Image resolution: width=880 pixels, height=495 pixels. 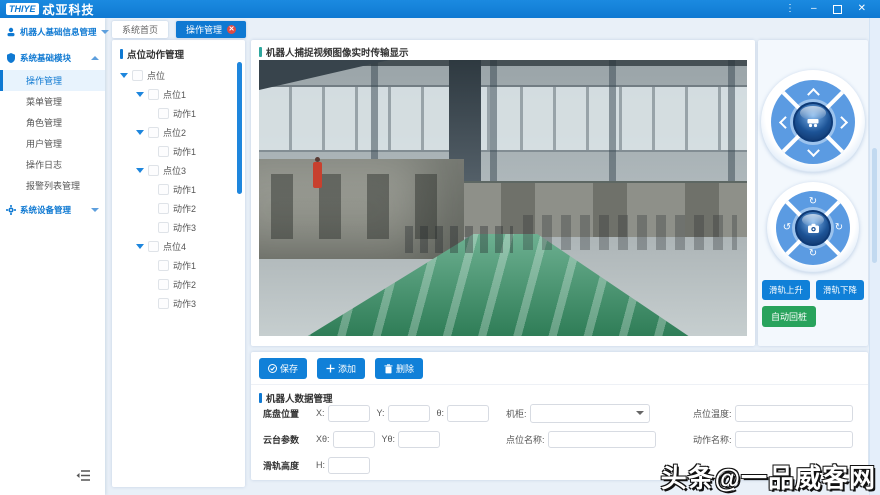 What do you see at coordinates (388, 439) in the screenshot?
I see `ytheta-label: Yθ:` at bounding box center [388, 439].